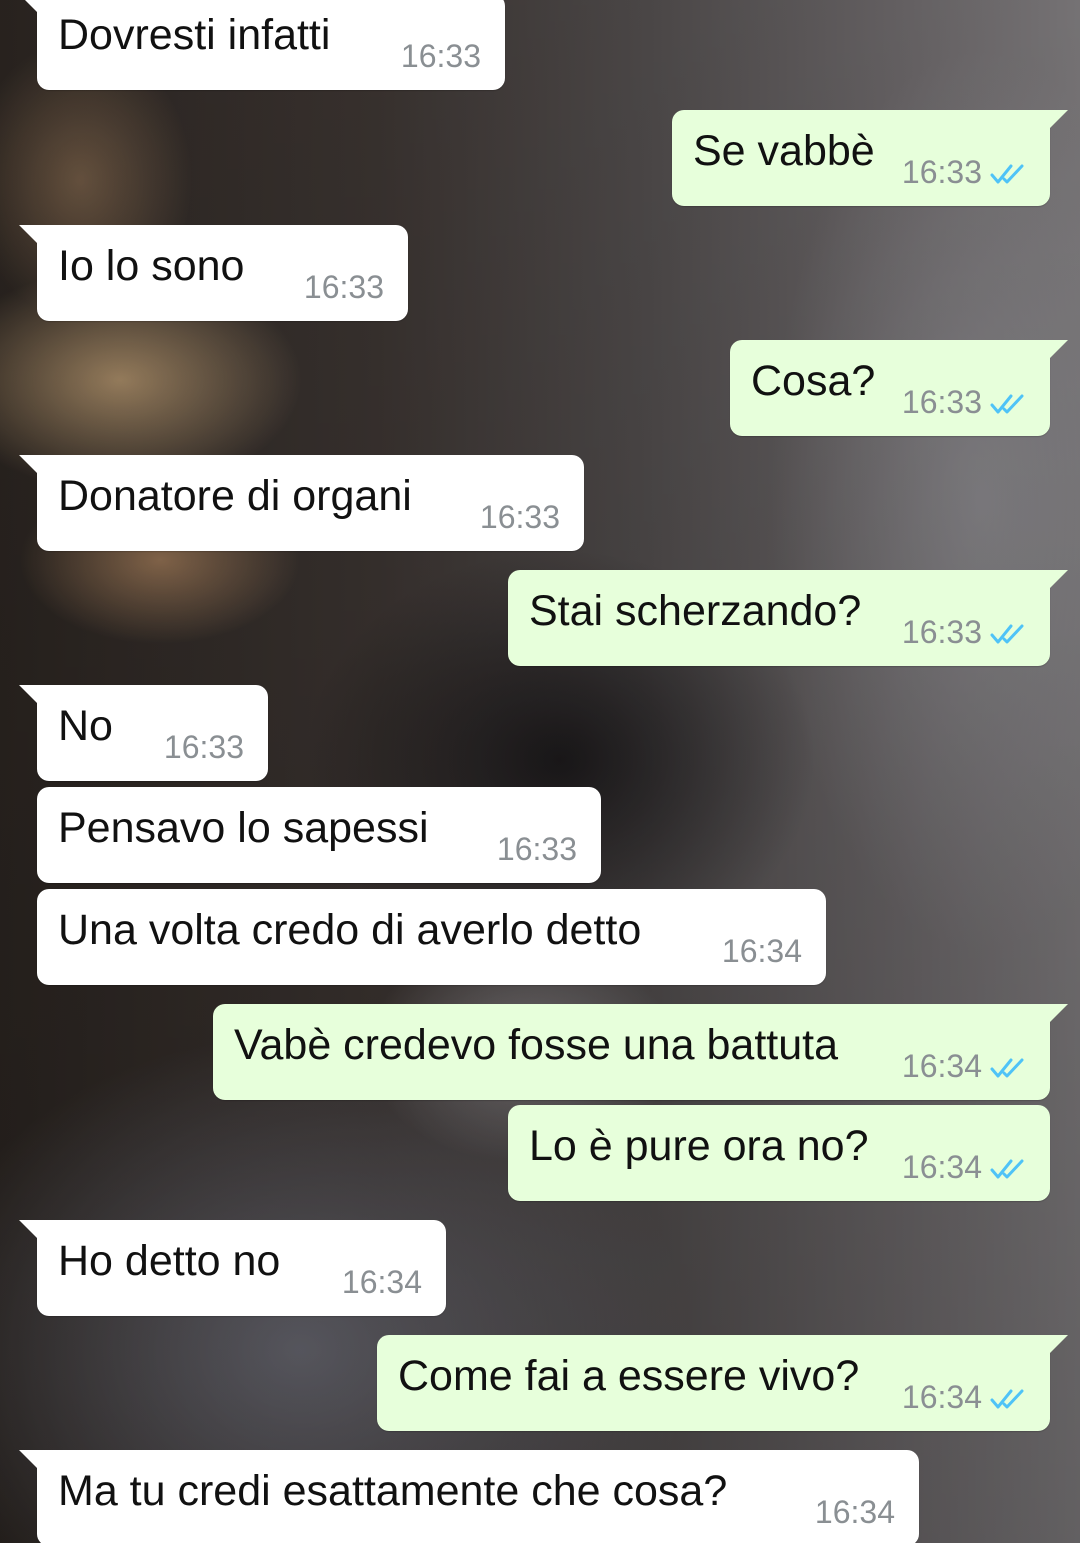 The height and width of the screenshot is (1543, 1080). I want to click on message-bubble-incoming: Io lo sono 16:33, so click(213, 273).